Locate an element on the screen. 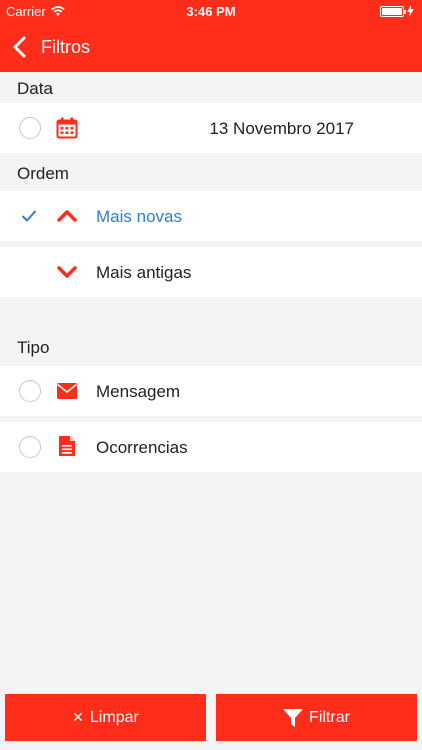 The image size is (422, 750). section-header-type: Tipo is located at coordinates (33, 347).